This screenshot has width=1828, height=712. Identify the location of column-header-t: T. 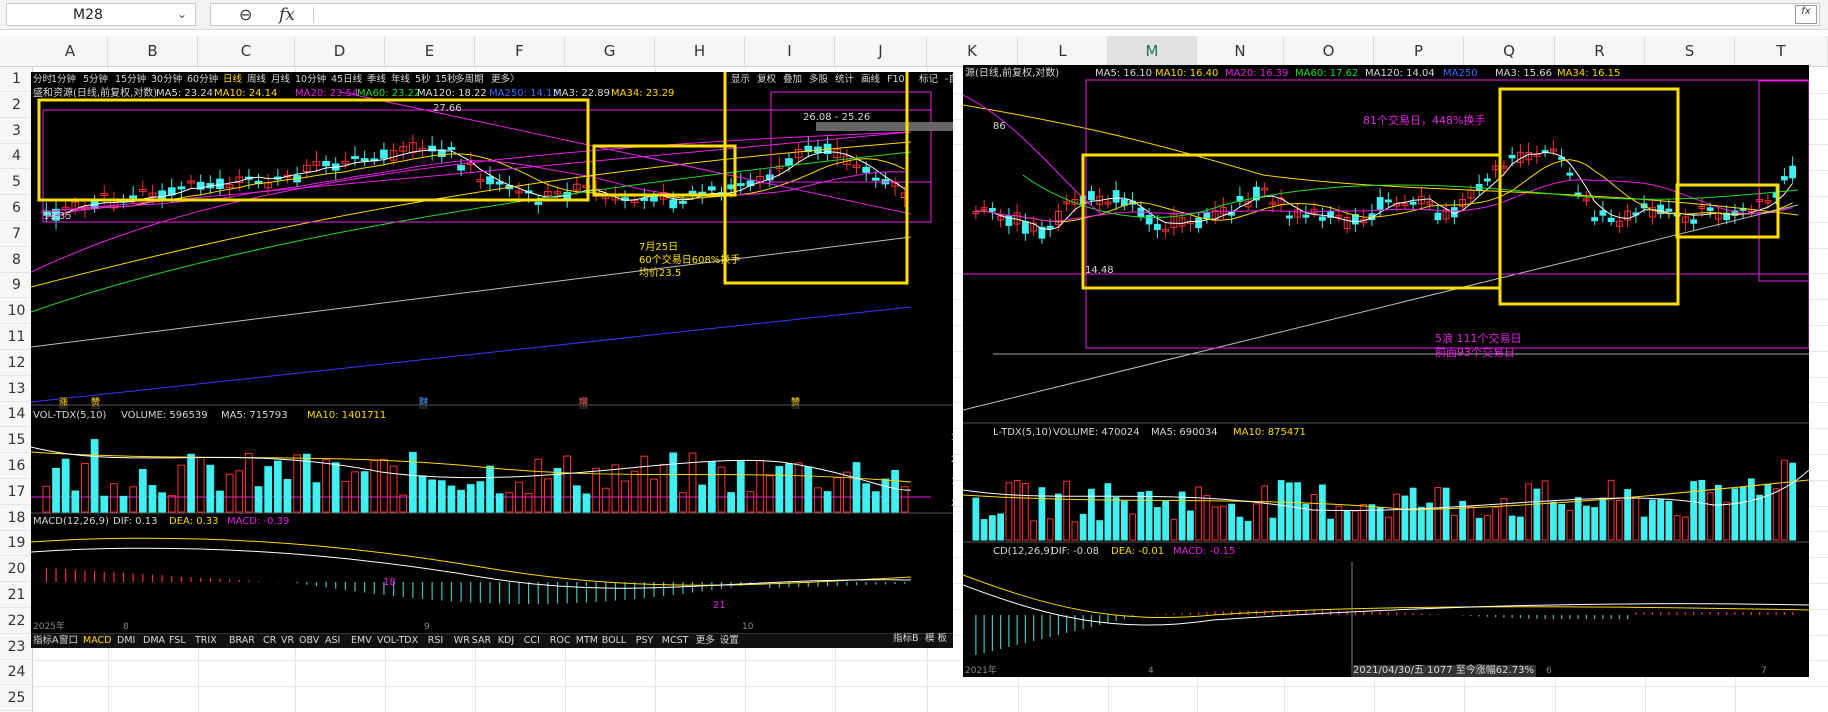
(1781, 51).